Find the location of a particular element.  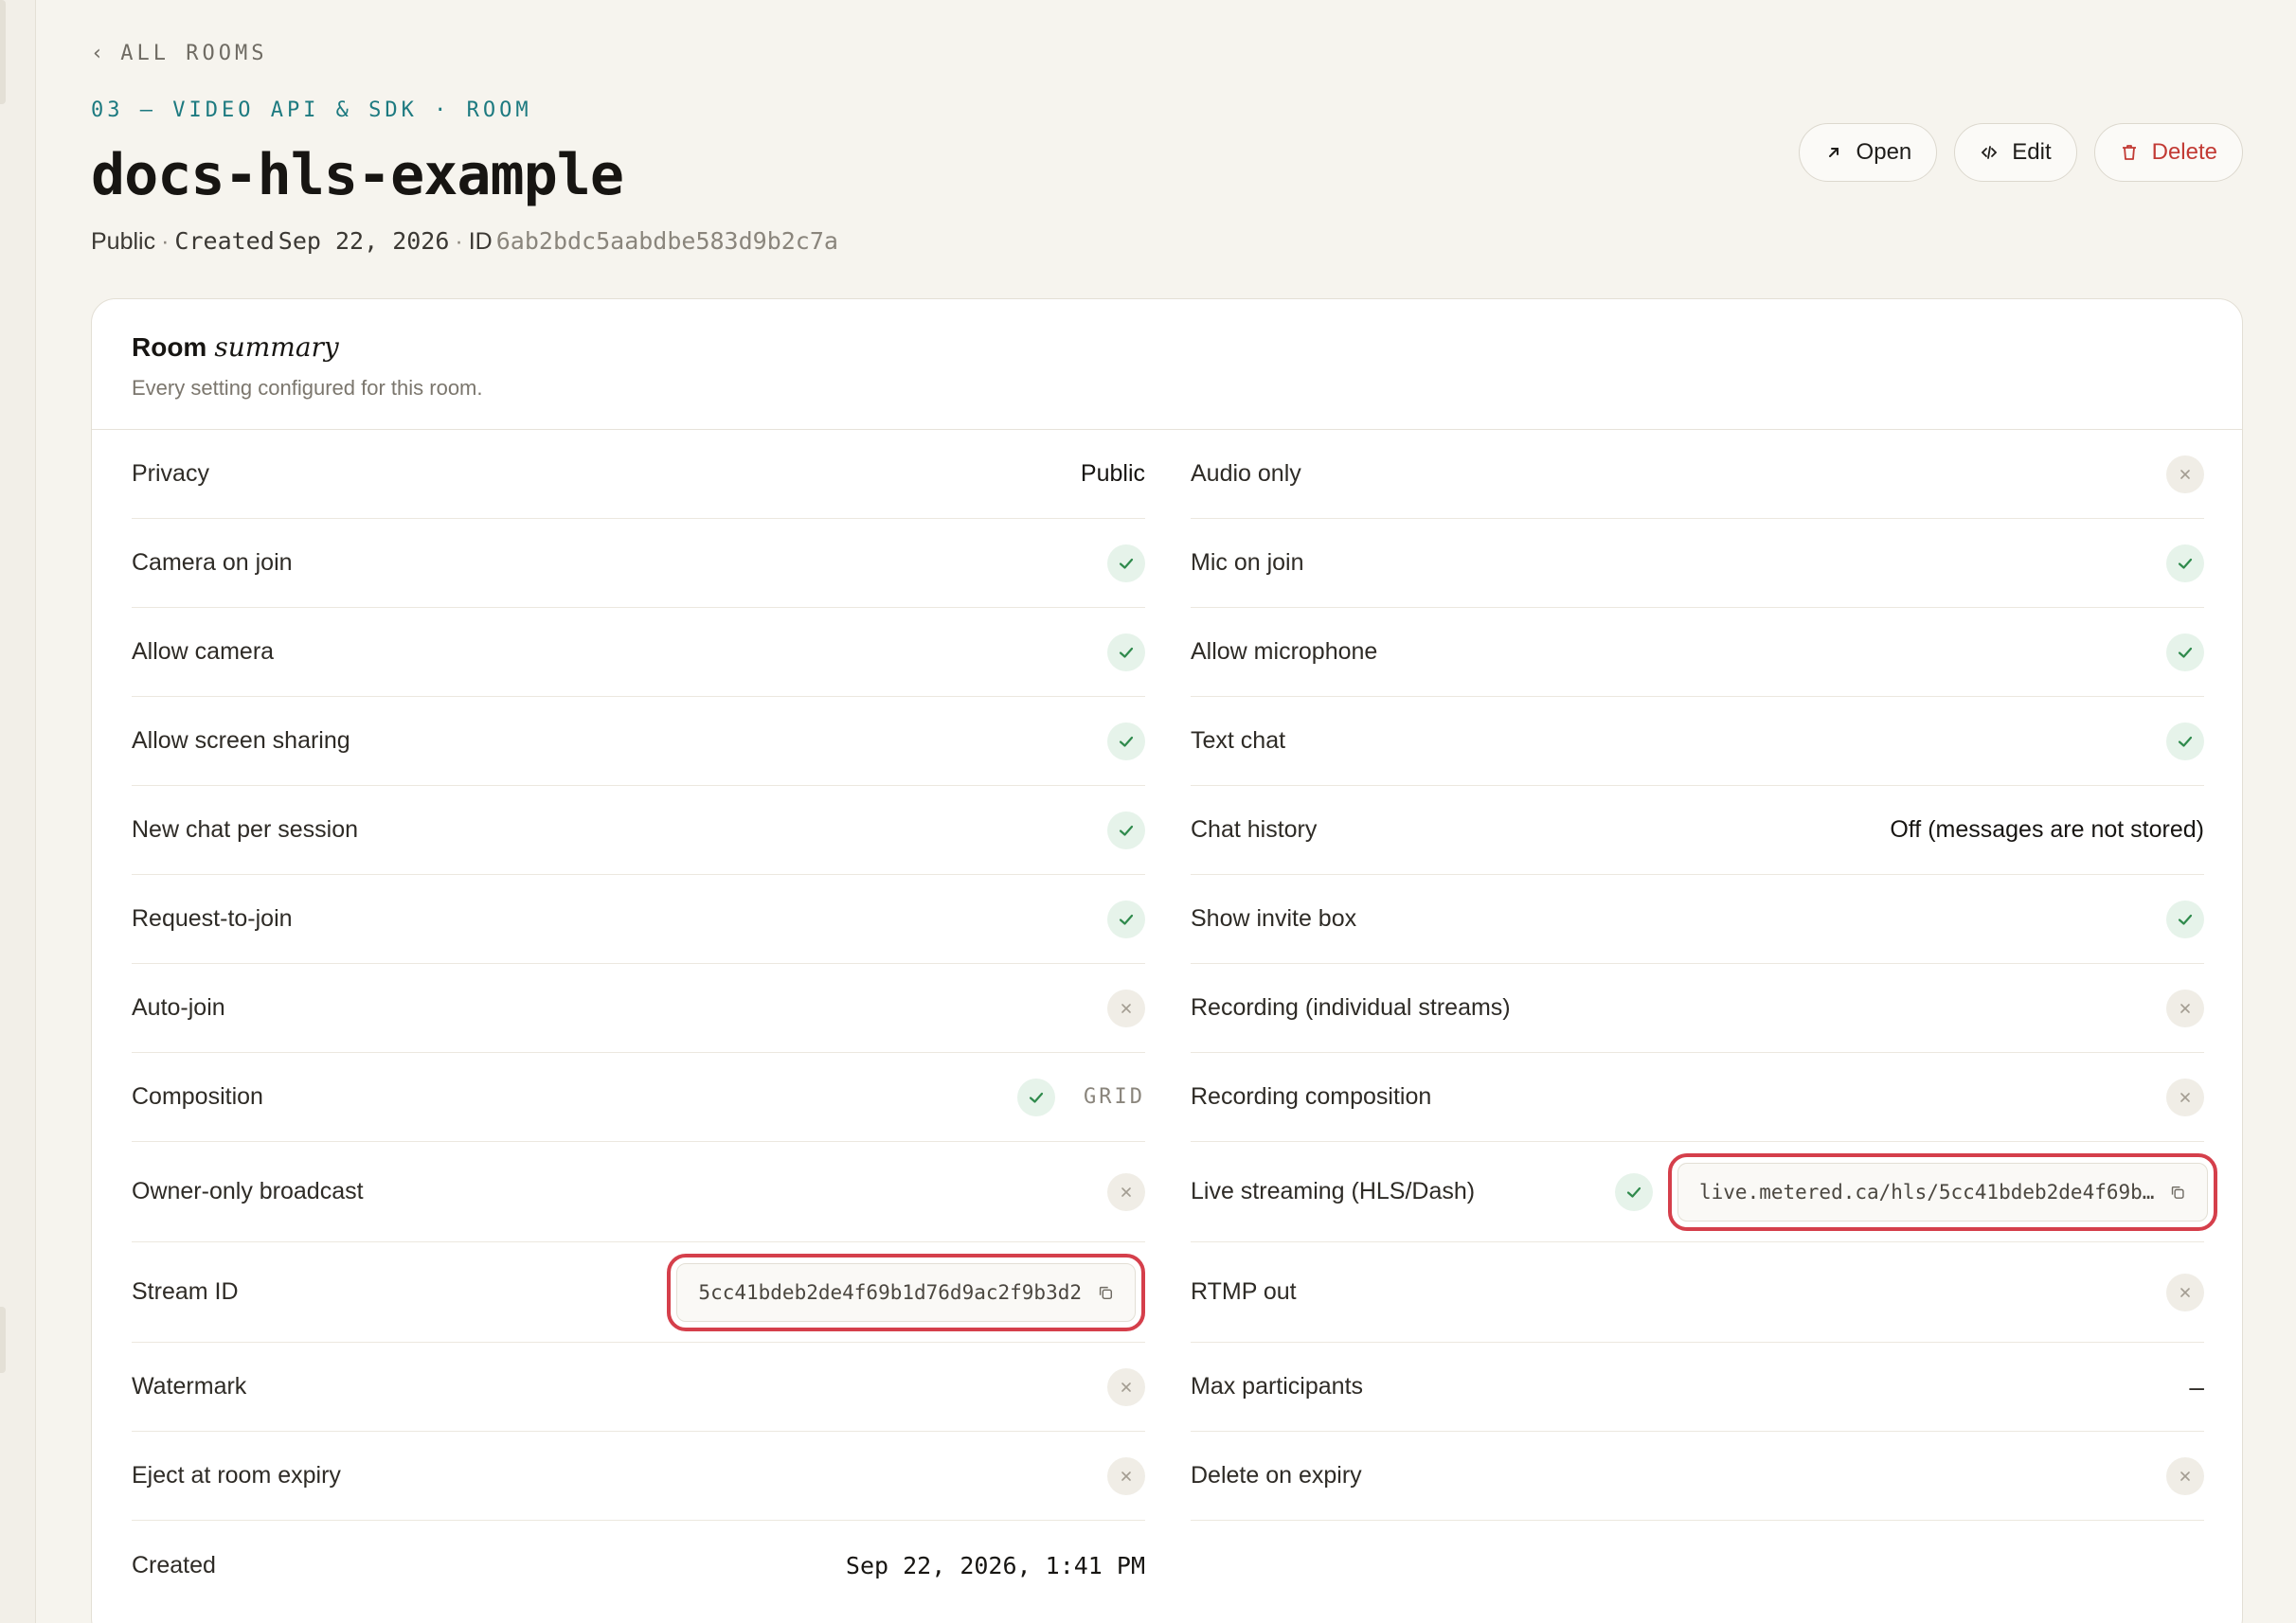

setting-row-allow-screen-sharing: Allow screen sharing is located at coordinates (638, 741).